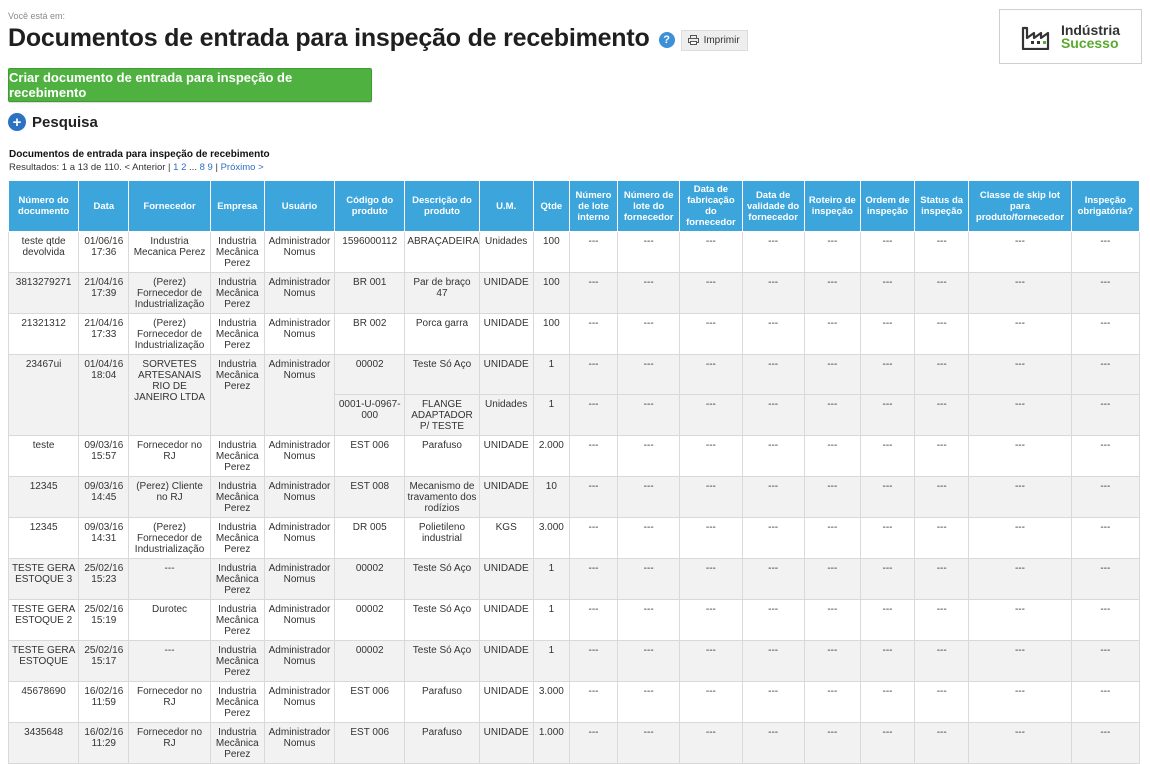 Image resolution: width=1150 pixels, height=764 pixels. Describe the element at coordinates (43, 395) in the screenshot. I see `cell-document-number: 23467ui` at that location.